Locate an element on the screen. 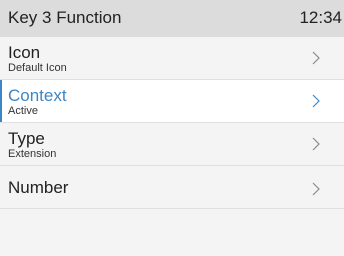  menu-item-label: Icon is located at coordinates (24, 52).